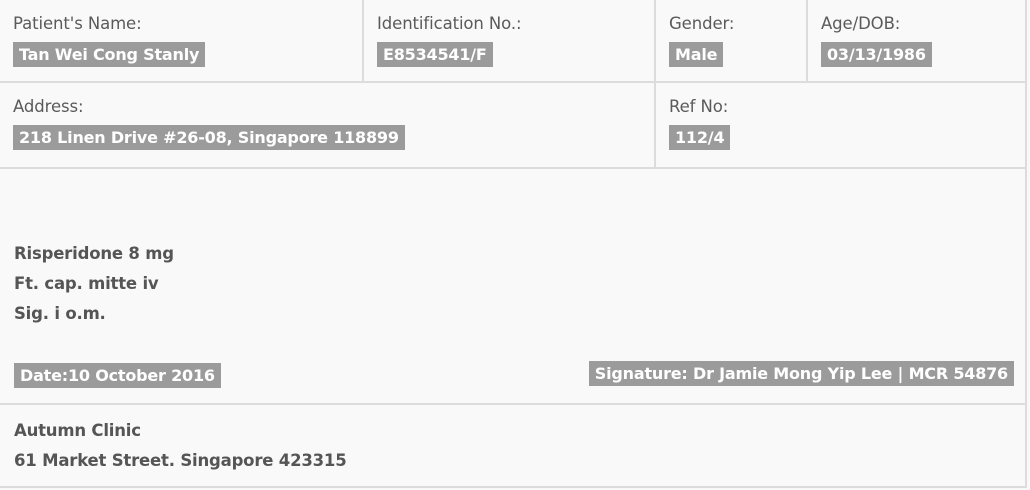 The height and width of the screenshot is (490, 1030). I want to click on gender-value: Male, so click(696, 54).